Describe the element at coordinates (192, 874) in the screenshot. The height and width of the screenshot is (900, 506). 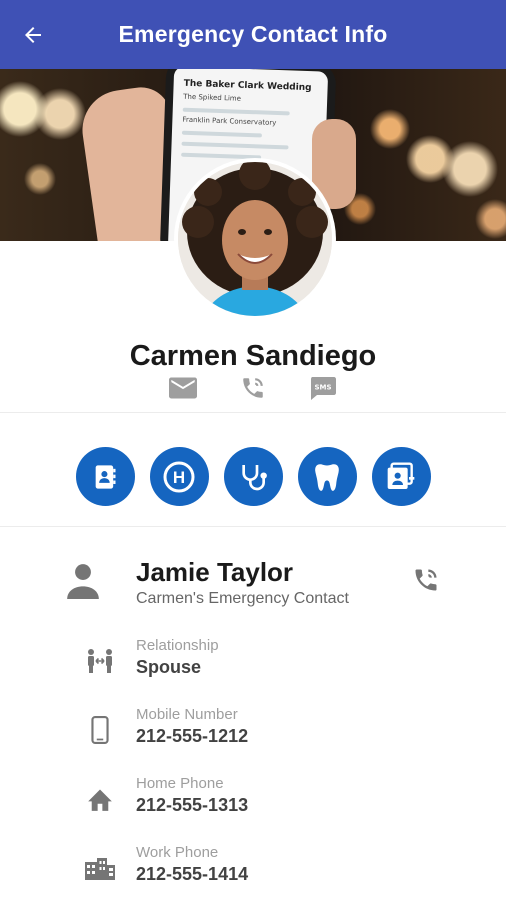
I see `work-phone-value: 212-555-1414` at that location.